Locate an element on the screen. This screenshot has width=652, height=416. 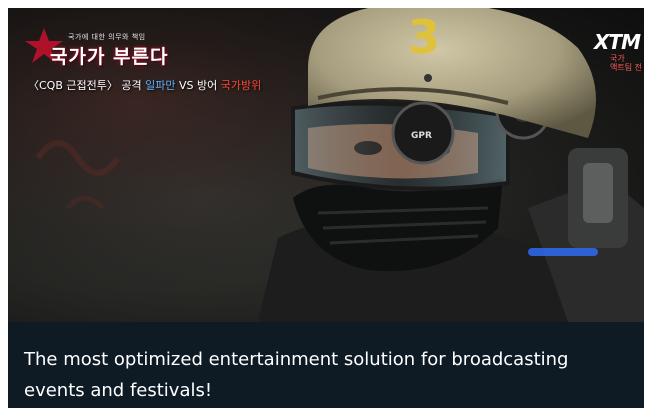
channel-sub-text: 국가 액트팀 전 is located at coordinates (626, 63).